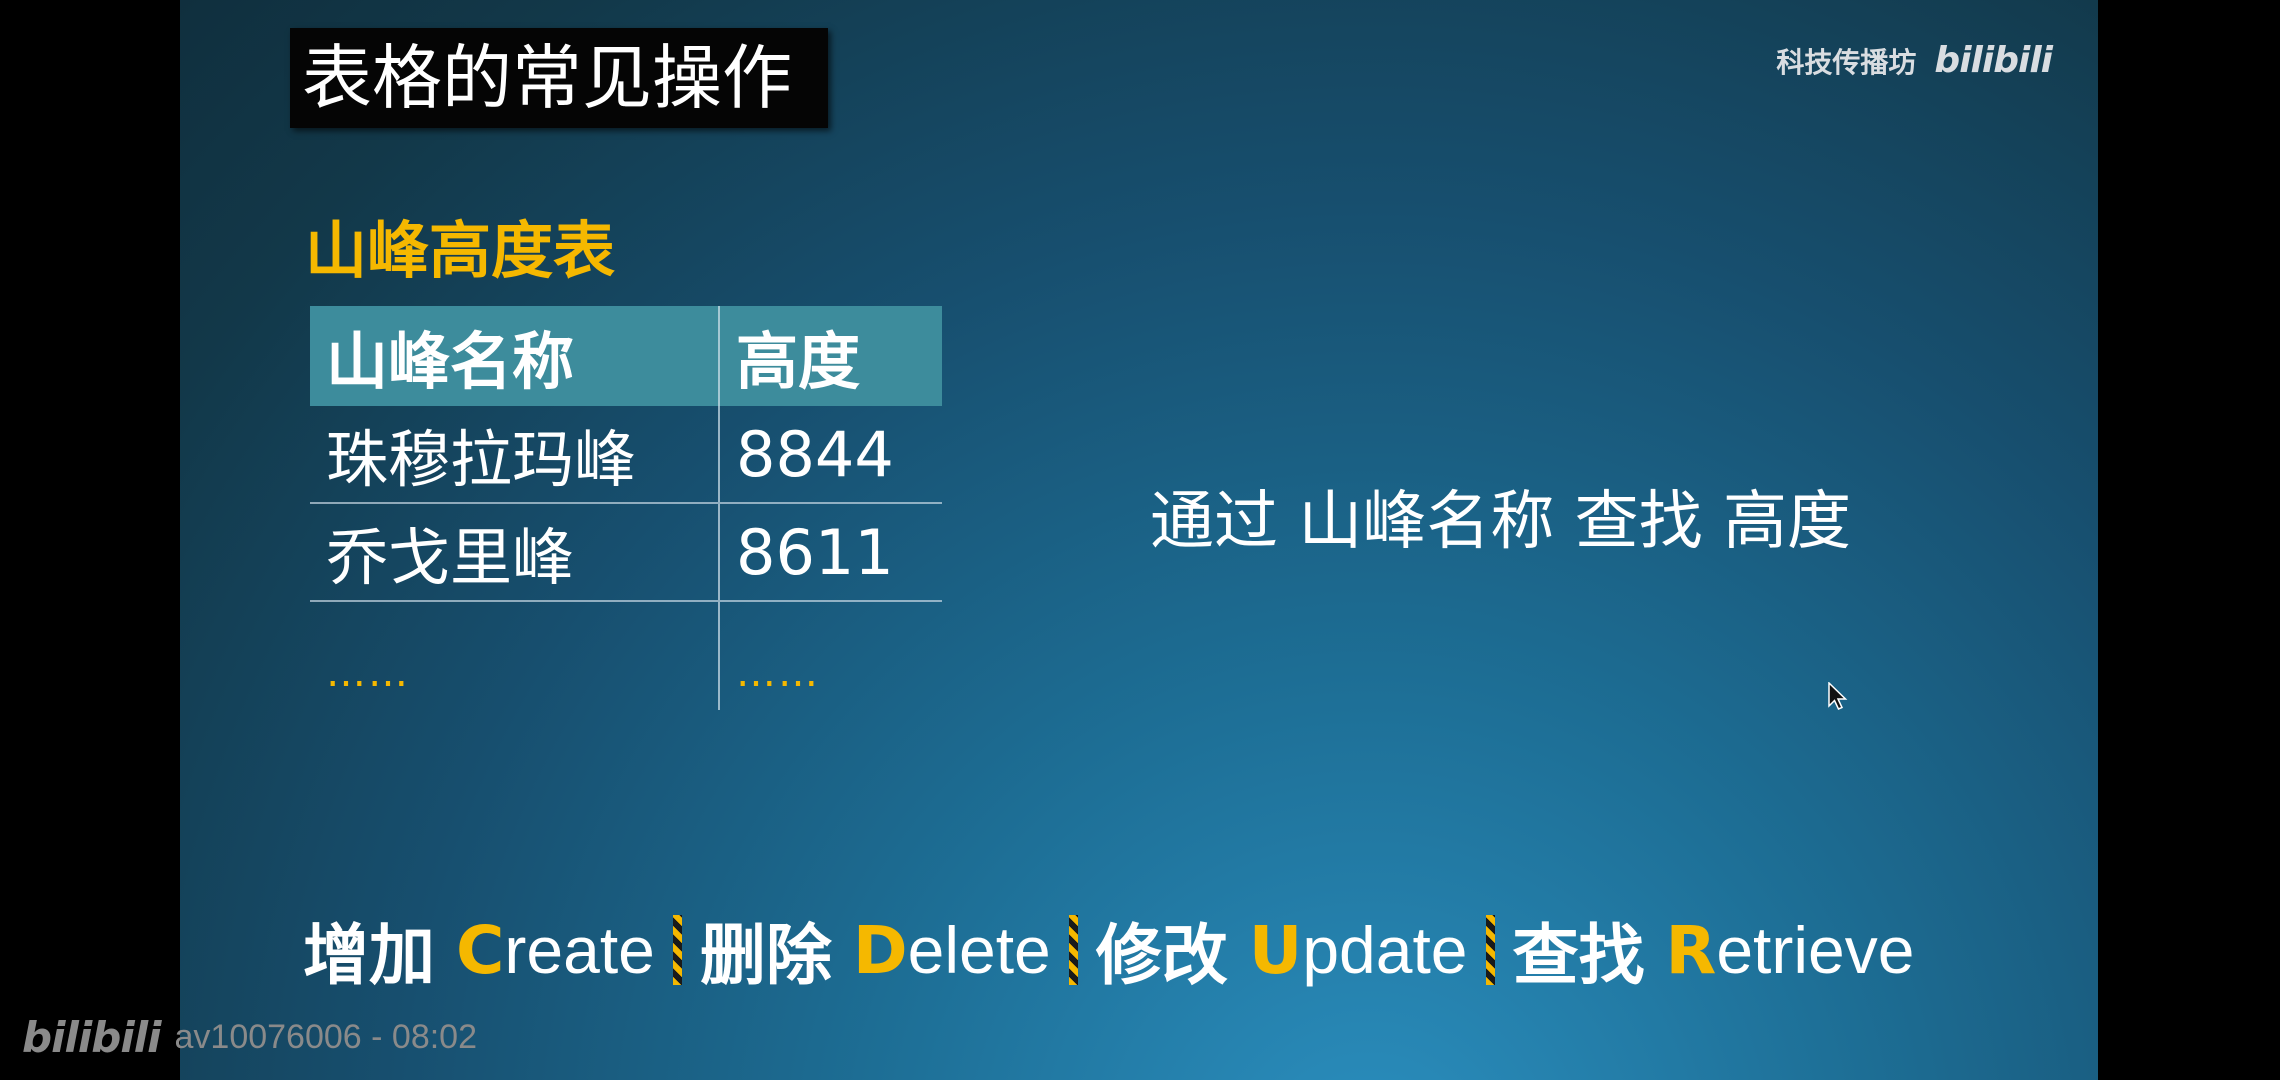  Describe the element at coordinates (1161, 955) in the screenshot. I see `crud-update-zh: 修改` at that location.